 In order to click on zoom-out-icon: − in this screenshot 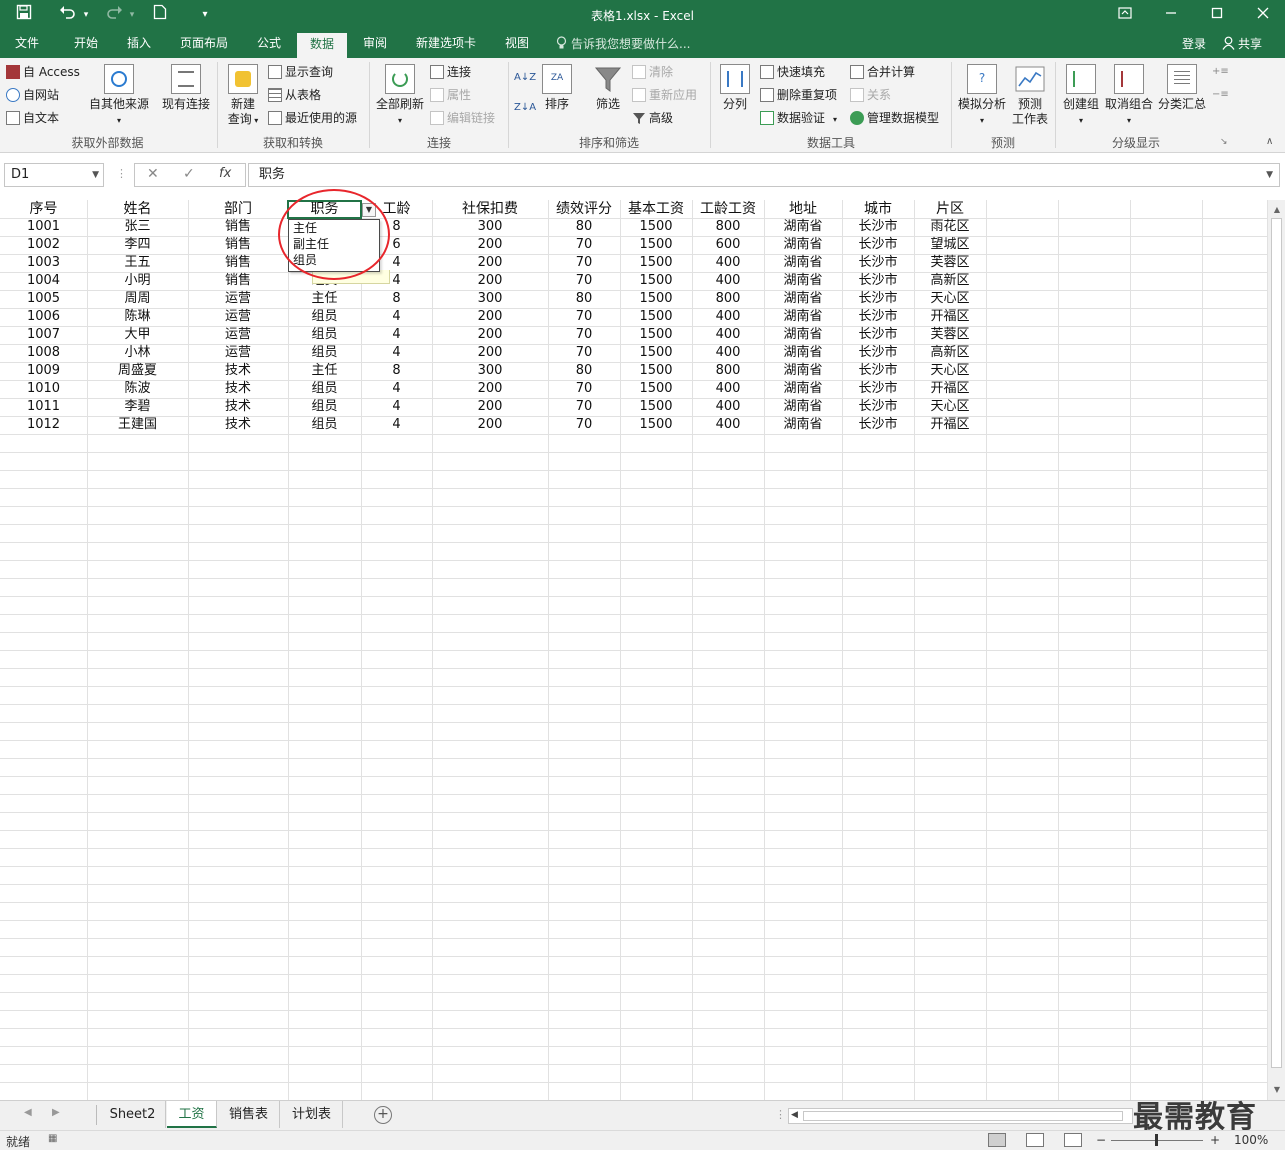, I will do `click(1101, 1140)`.